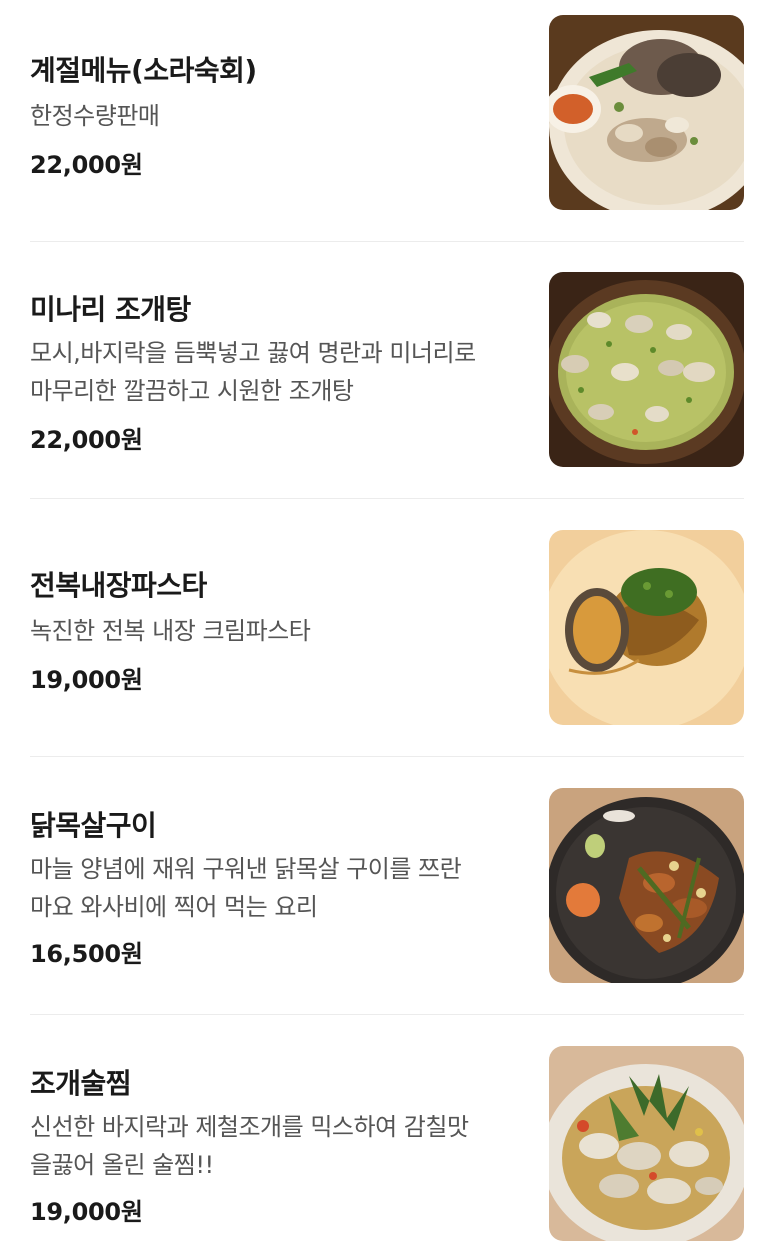 The height and width of the screenshot is (1257, 773). I want to click on steamed-clams-photo, so click(646, 1143).